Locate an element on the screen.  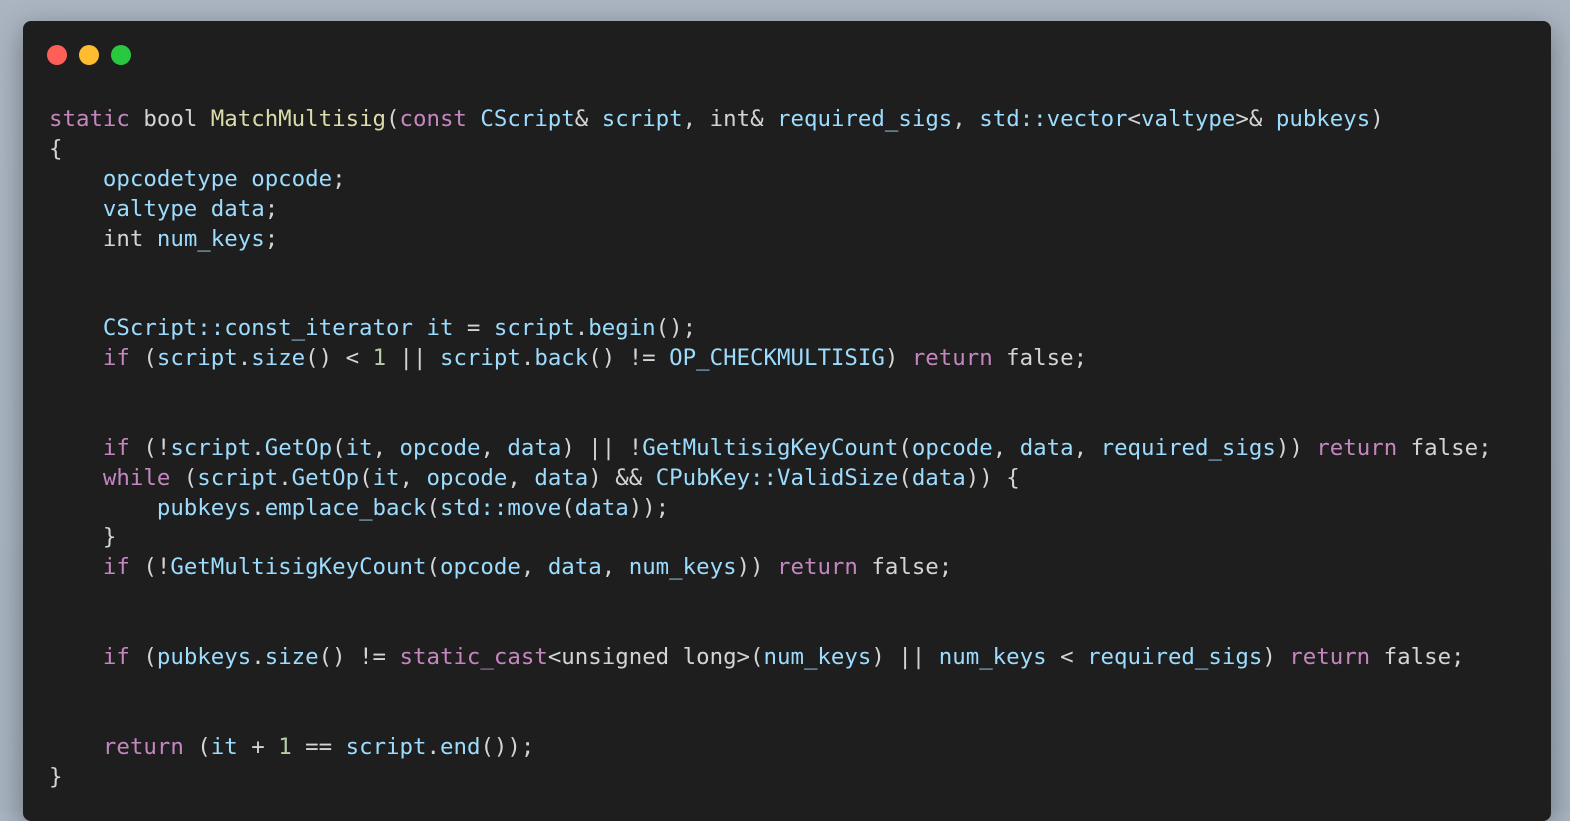
code-token: OP_CHECKMULTISIG is located at coordinates (777, 358).